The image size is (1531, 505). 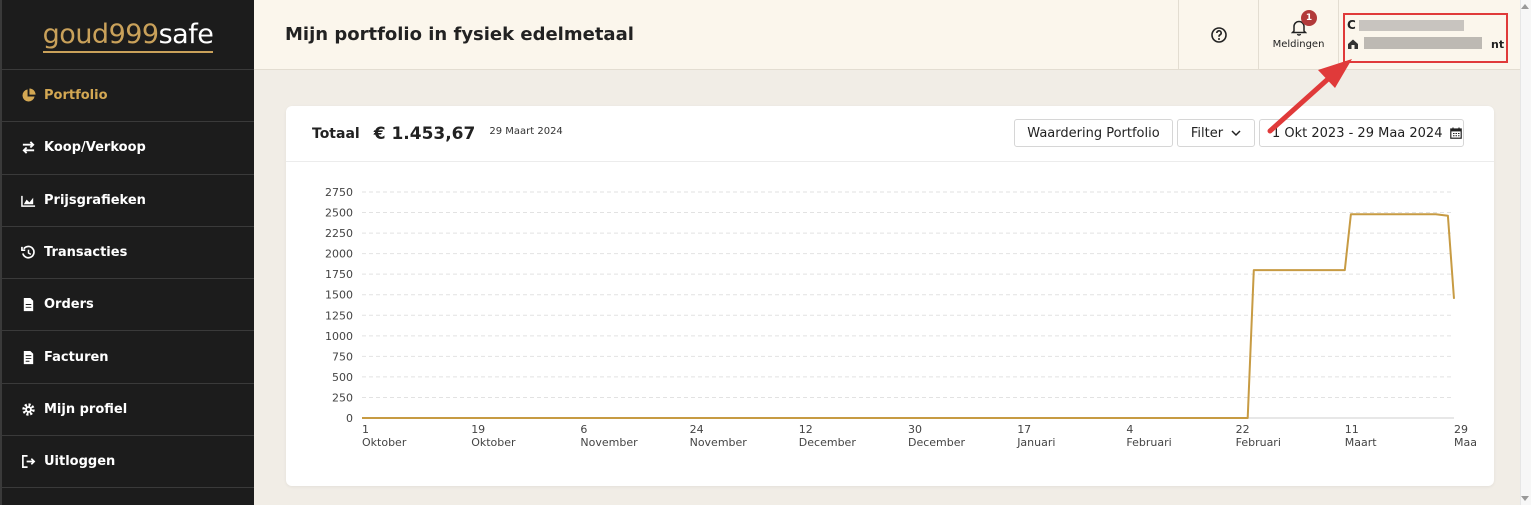 I want to click on x-tick-label: 4, so click(x=1129, y=429).